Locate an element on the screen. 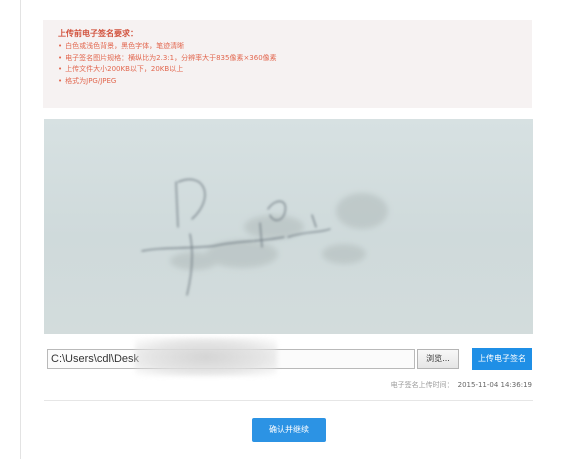 The image size is (572, 459). upload-signature-button: 上传电子签名 is located at coordinates (502, 359).